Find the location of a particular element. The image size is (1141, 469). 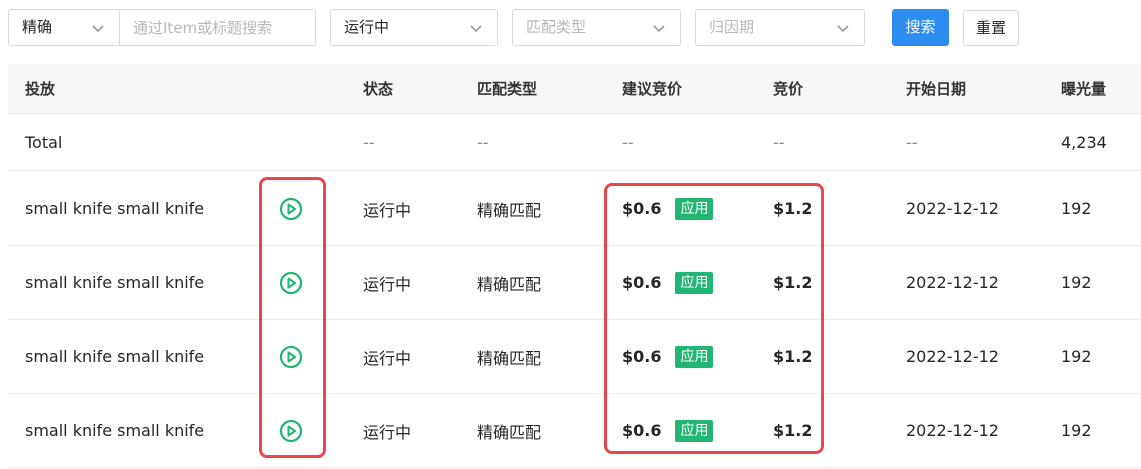

column-header-start-date: 开始日期 is located at coordinates (936, 88).